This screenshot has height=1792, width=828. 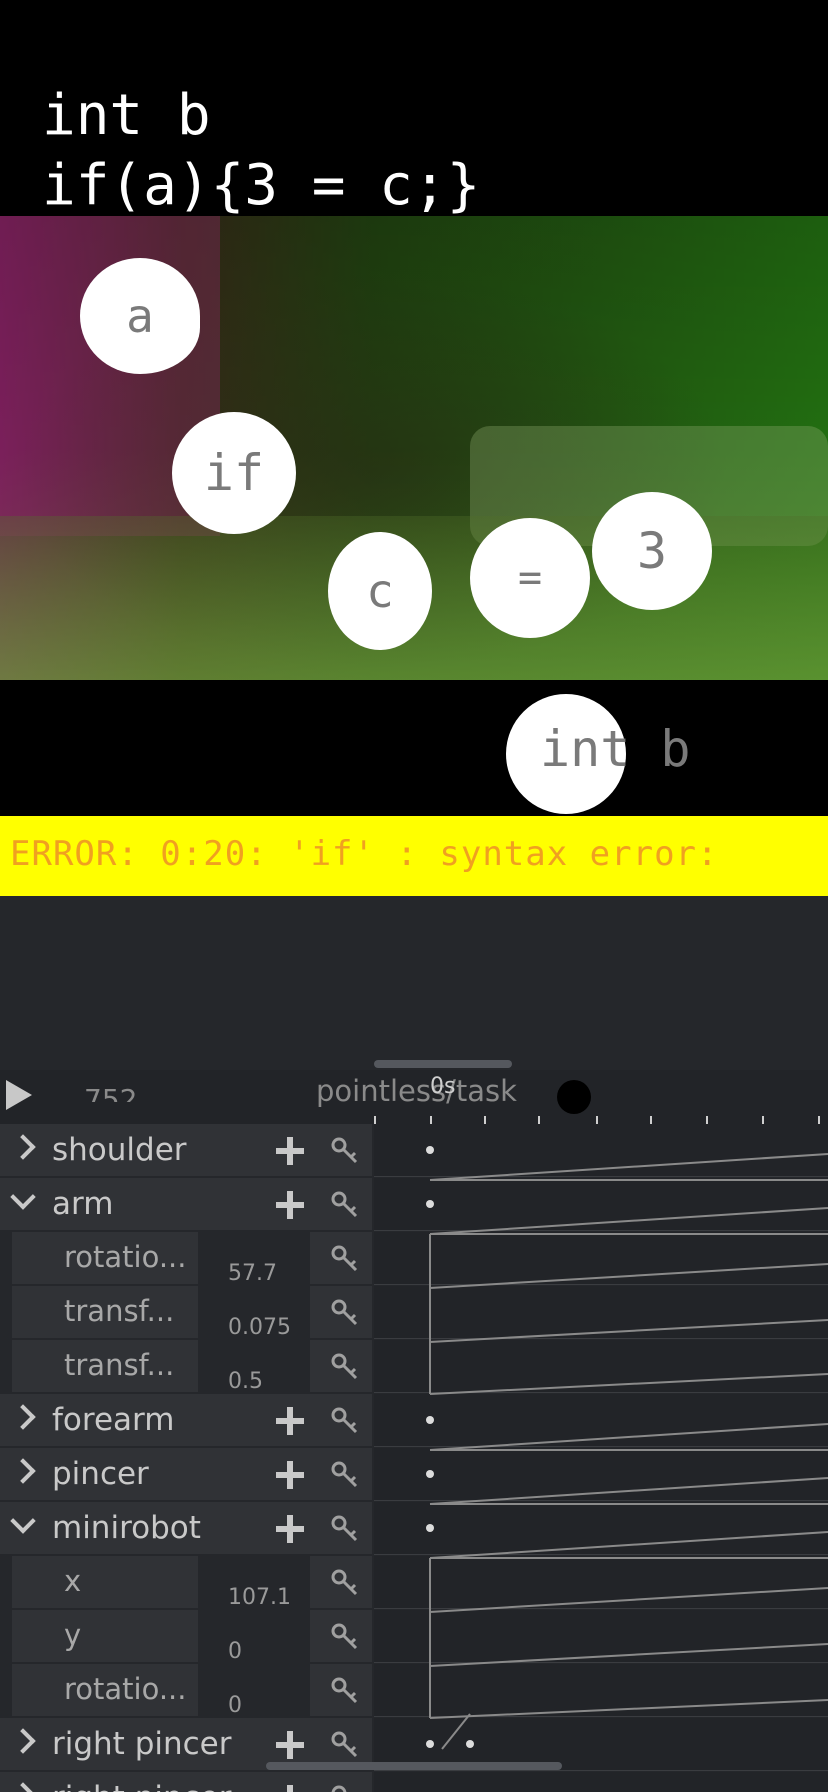 I want to click on property-value-field: 57.7, so click(x=254, y=1258).